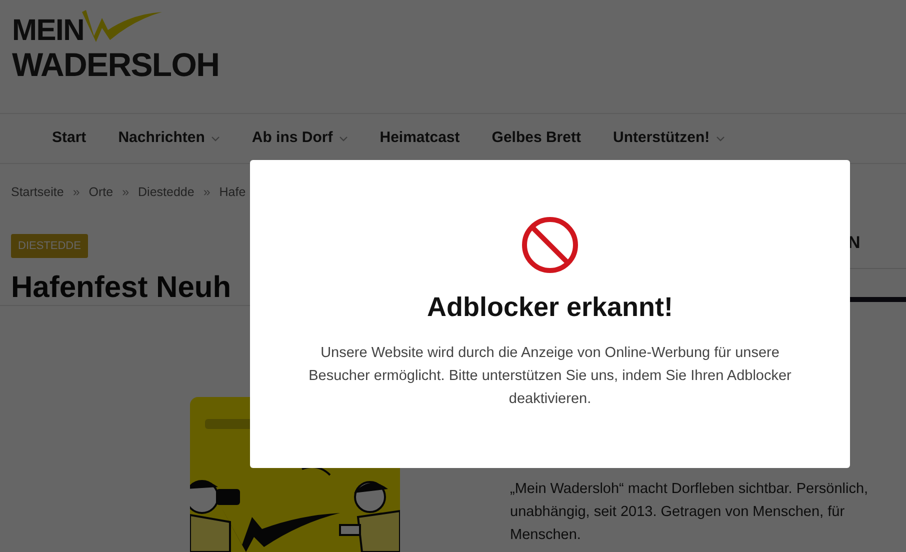 This screenshot has width=906, height=552. I want to click on nav-link: Gelbes Brett, so click(536, 138).